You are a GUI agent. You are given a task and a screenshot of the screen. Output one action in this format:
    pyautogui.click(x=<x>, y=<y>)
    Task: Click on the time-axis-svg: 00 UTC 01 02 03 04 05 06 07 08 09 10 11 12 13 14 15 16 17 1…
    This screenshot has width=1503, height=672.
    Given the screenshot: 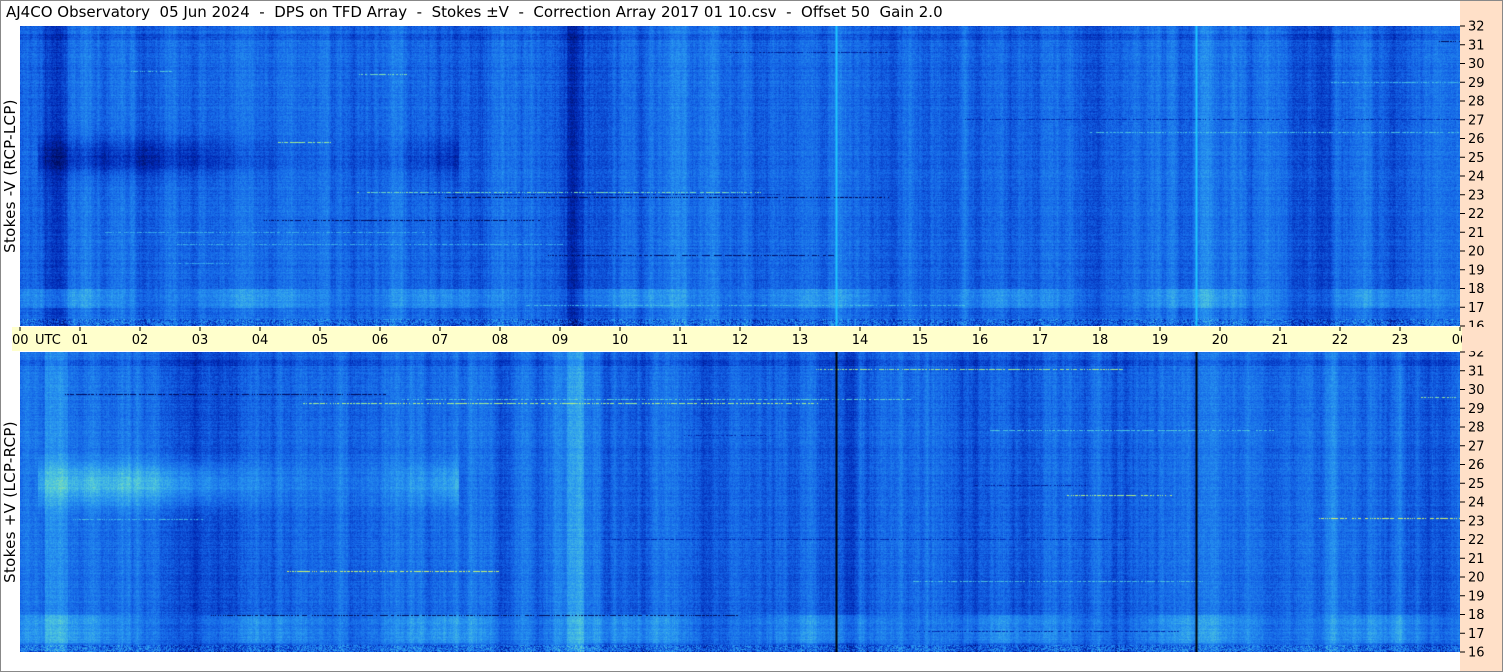 What is the action you would take?
    pyautogui.click(x=737, y=337)
    